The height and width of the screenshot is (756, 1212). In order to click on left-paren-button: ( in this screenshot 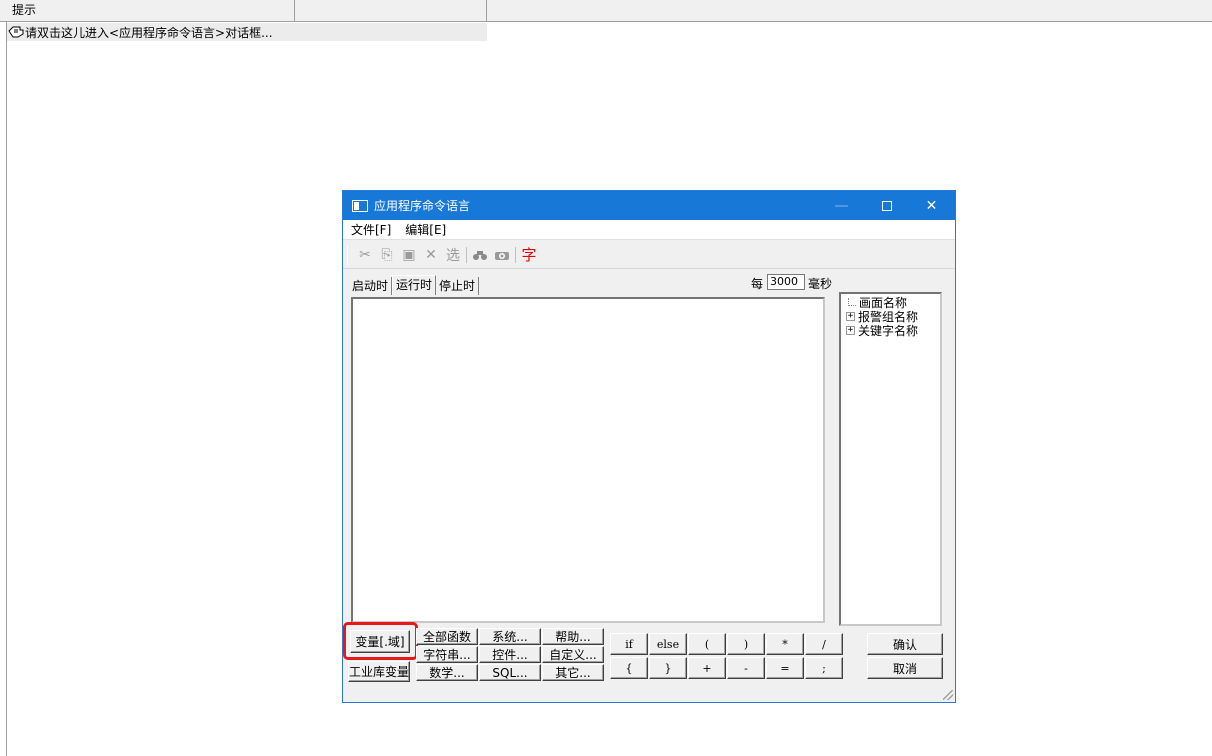, I will do `click(707, 644)`.